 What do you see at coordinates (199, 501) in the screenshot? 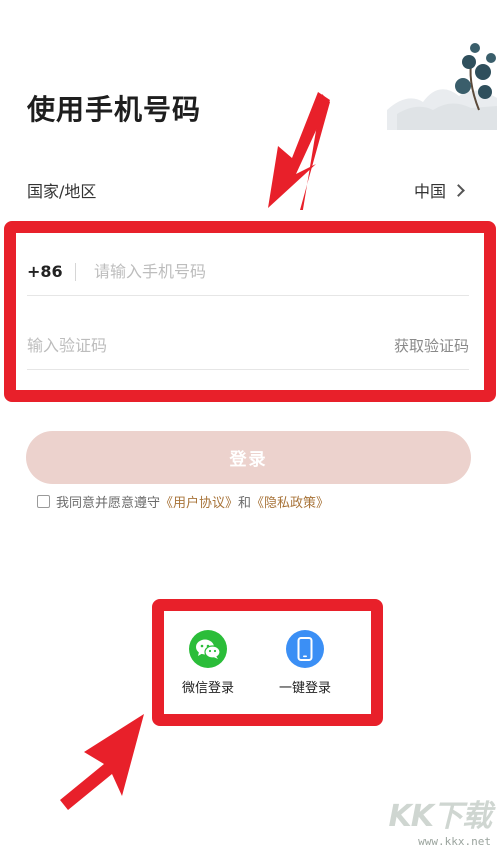
I see `user-agreement-link: 《用户协议》` at bounding box center [199, 501].